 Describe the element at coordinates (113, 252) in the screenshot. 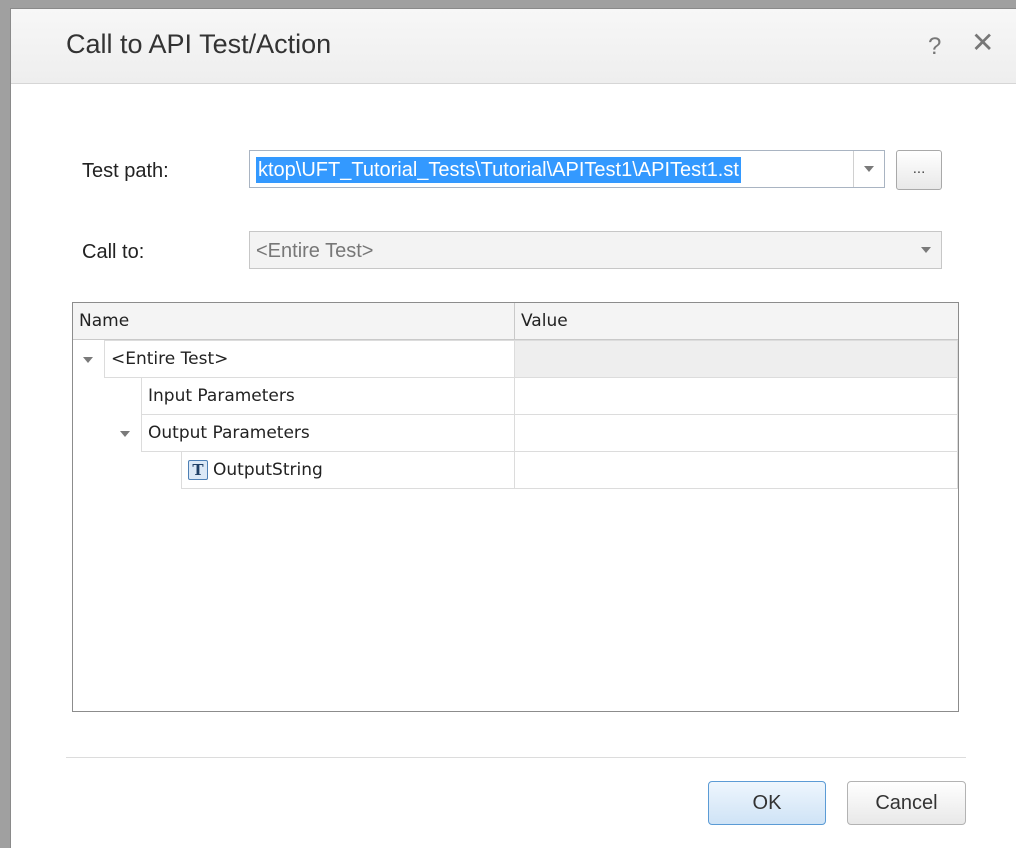

I see `call-to-label: Call to:` at that location.